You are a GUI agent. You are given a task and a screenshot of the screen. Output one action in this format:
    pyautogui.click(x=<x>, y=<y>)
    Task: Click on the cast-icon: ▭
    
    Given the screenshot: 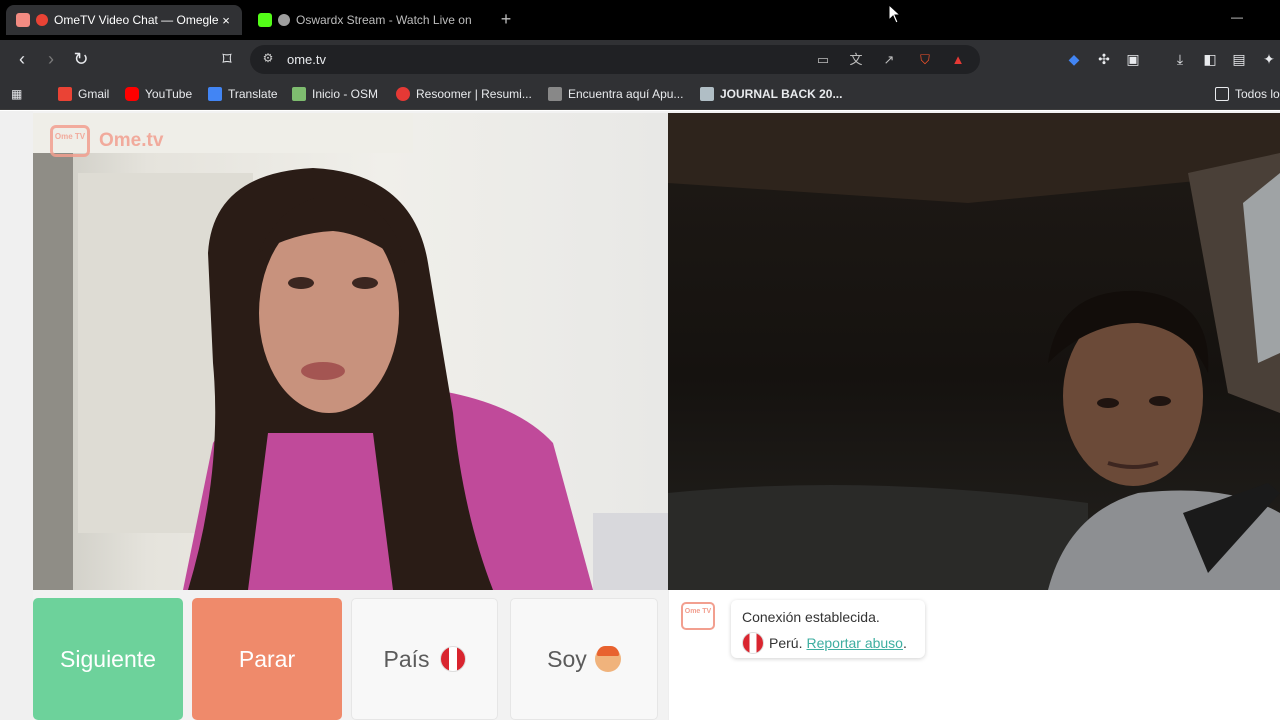 What is the action you would take?
    pyautogui.click(x=823, y=60)
    